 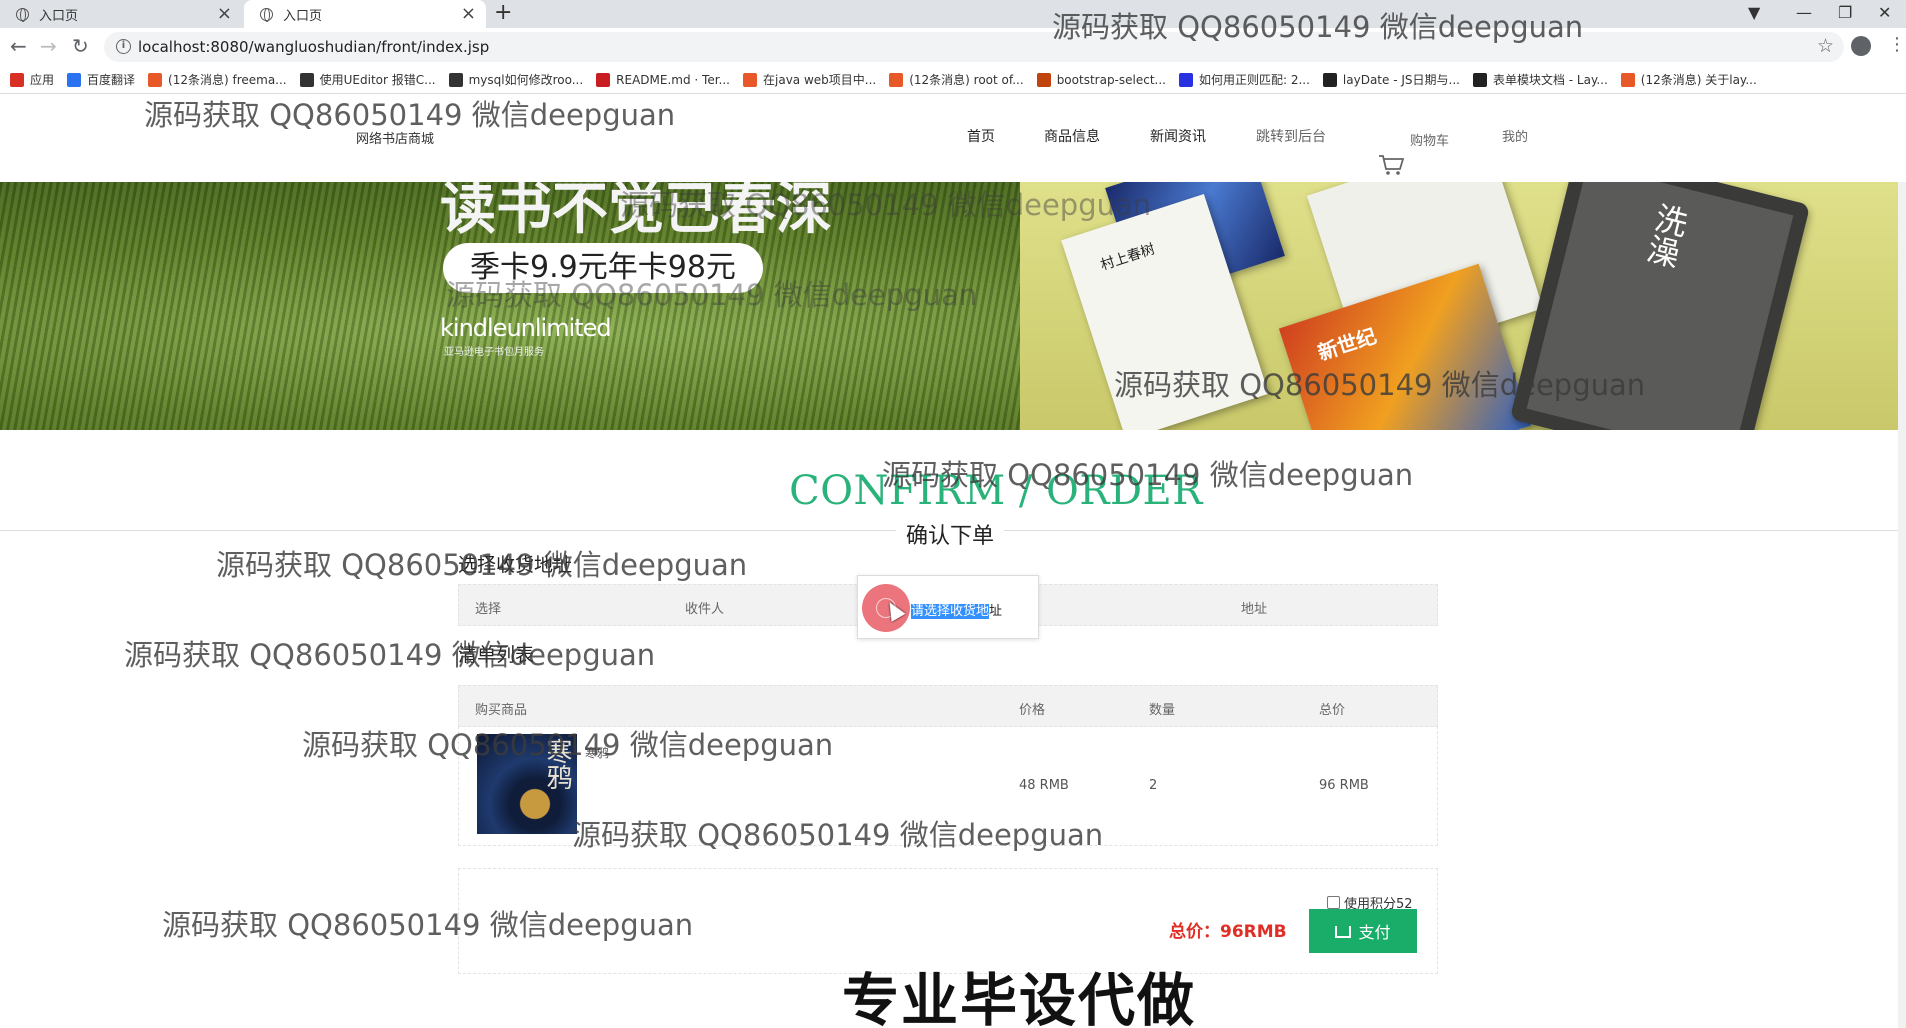 What do you see at coordinates (1333, 902) in the screenshot?
I see `use-points-checkbox` at bounding box center [1333, 902].